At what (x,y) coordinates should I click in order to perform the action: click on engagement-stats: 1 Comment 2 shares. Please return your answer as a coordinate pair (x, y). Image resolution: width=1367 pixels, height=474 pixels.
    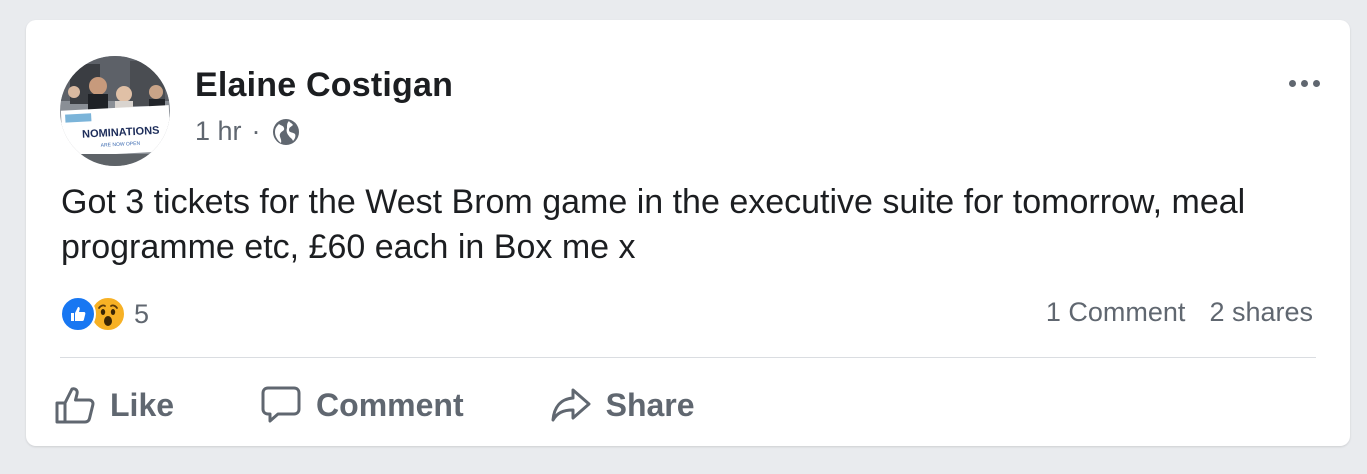
    Looking at the image, I should click on (1179, 312).